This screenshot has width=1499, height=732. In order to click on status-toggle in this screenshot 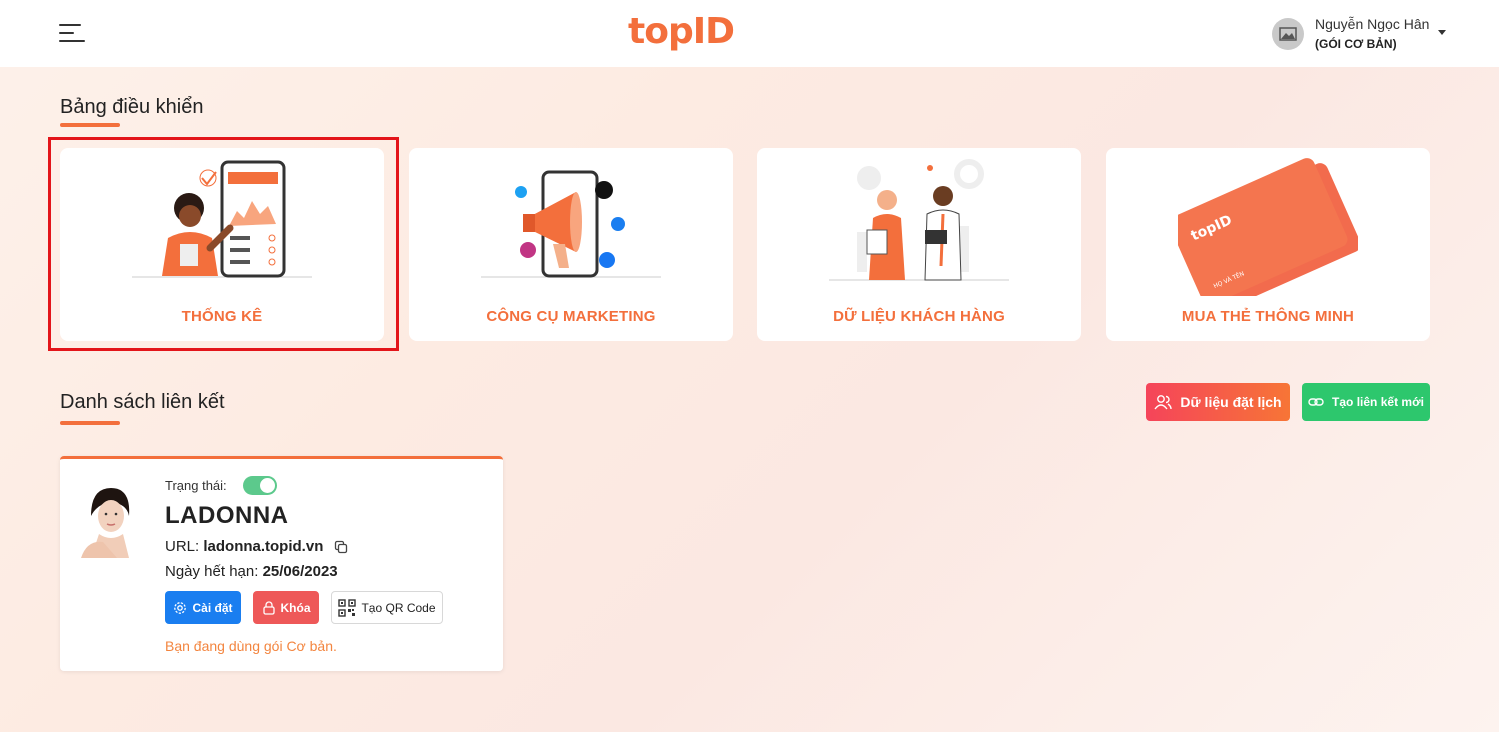, I will do `click(260, 485)`.